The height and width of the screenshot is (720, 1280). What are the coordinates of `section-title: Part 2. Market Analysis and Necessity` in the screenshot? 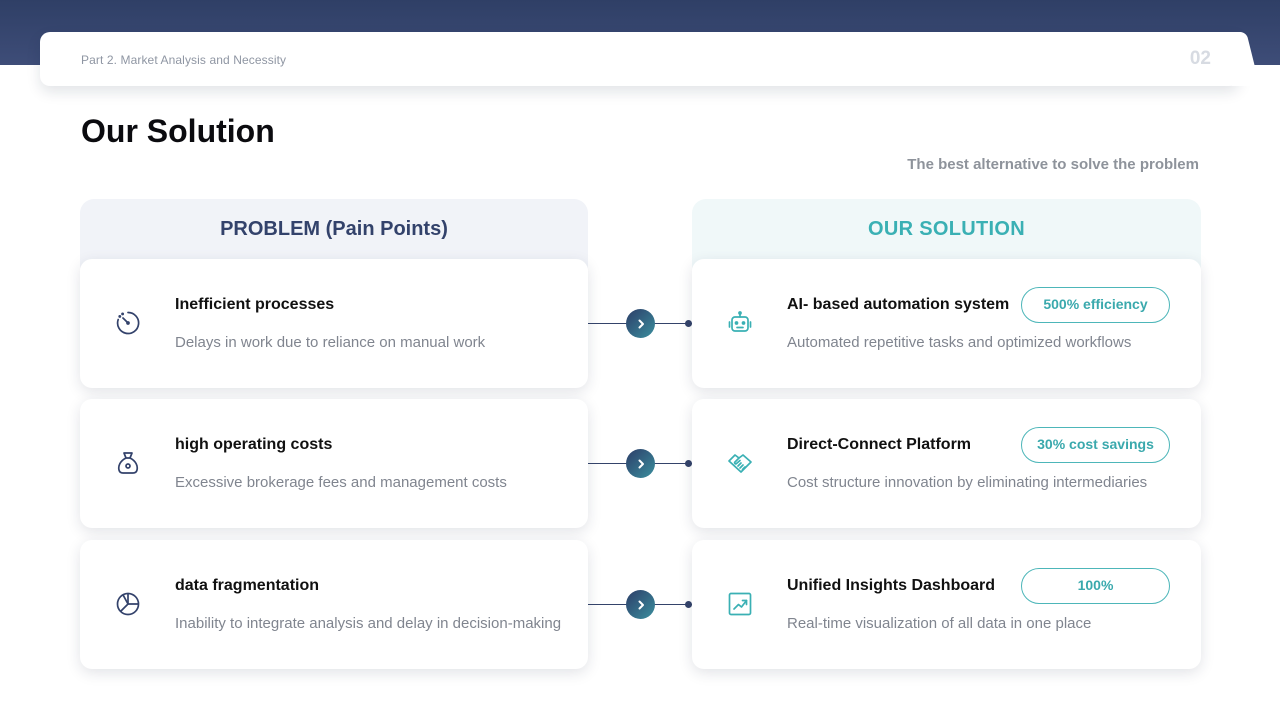 It's located at (184, 60).